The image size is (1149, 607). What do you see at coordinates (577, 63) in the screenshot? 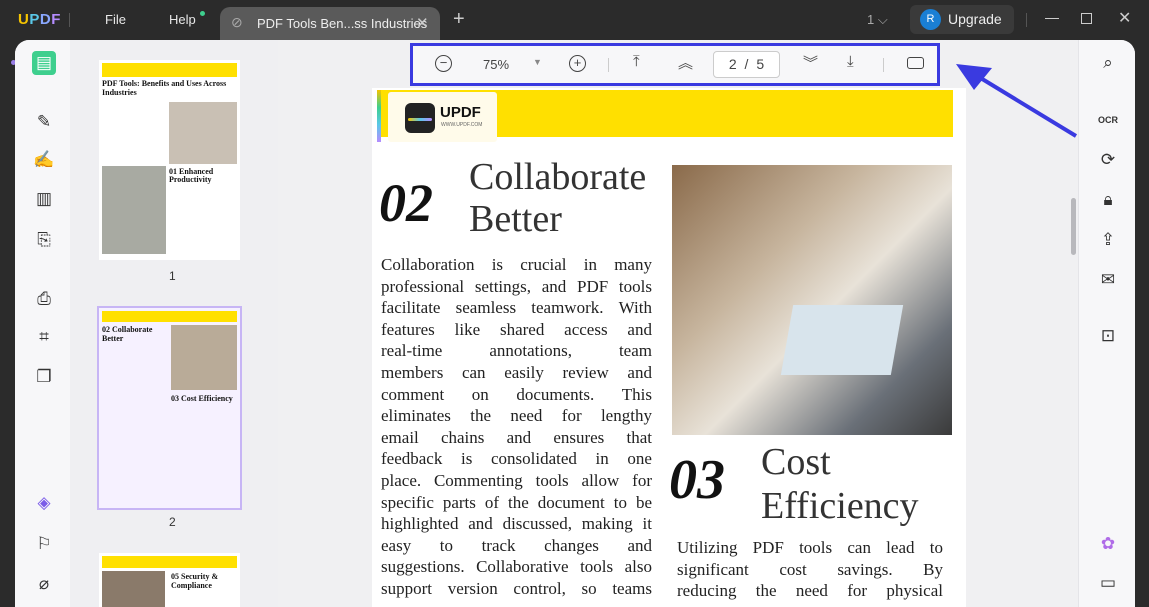
I see `zoom-in-button: +` at bounding box center [577, 63].